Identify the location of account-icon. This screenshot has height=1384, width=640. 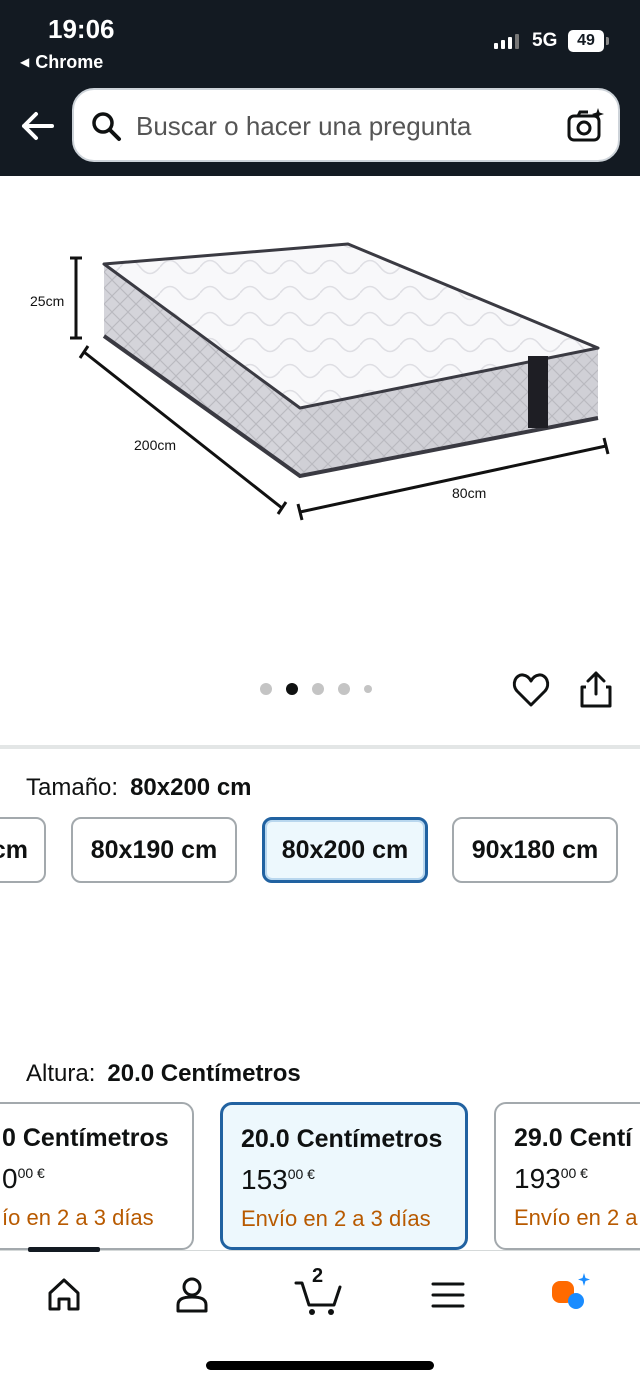
(192, 1294).